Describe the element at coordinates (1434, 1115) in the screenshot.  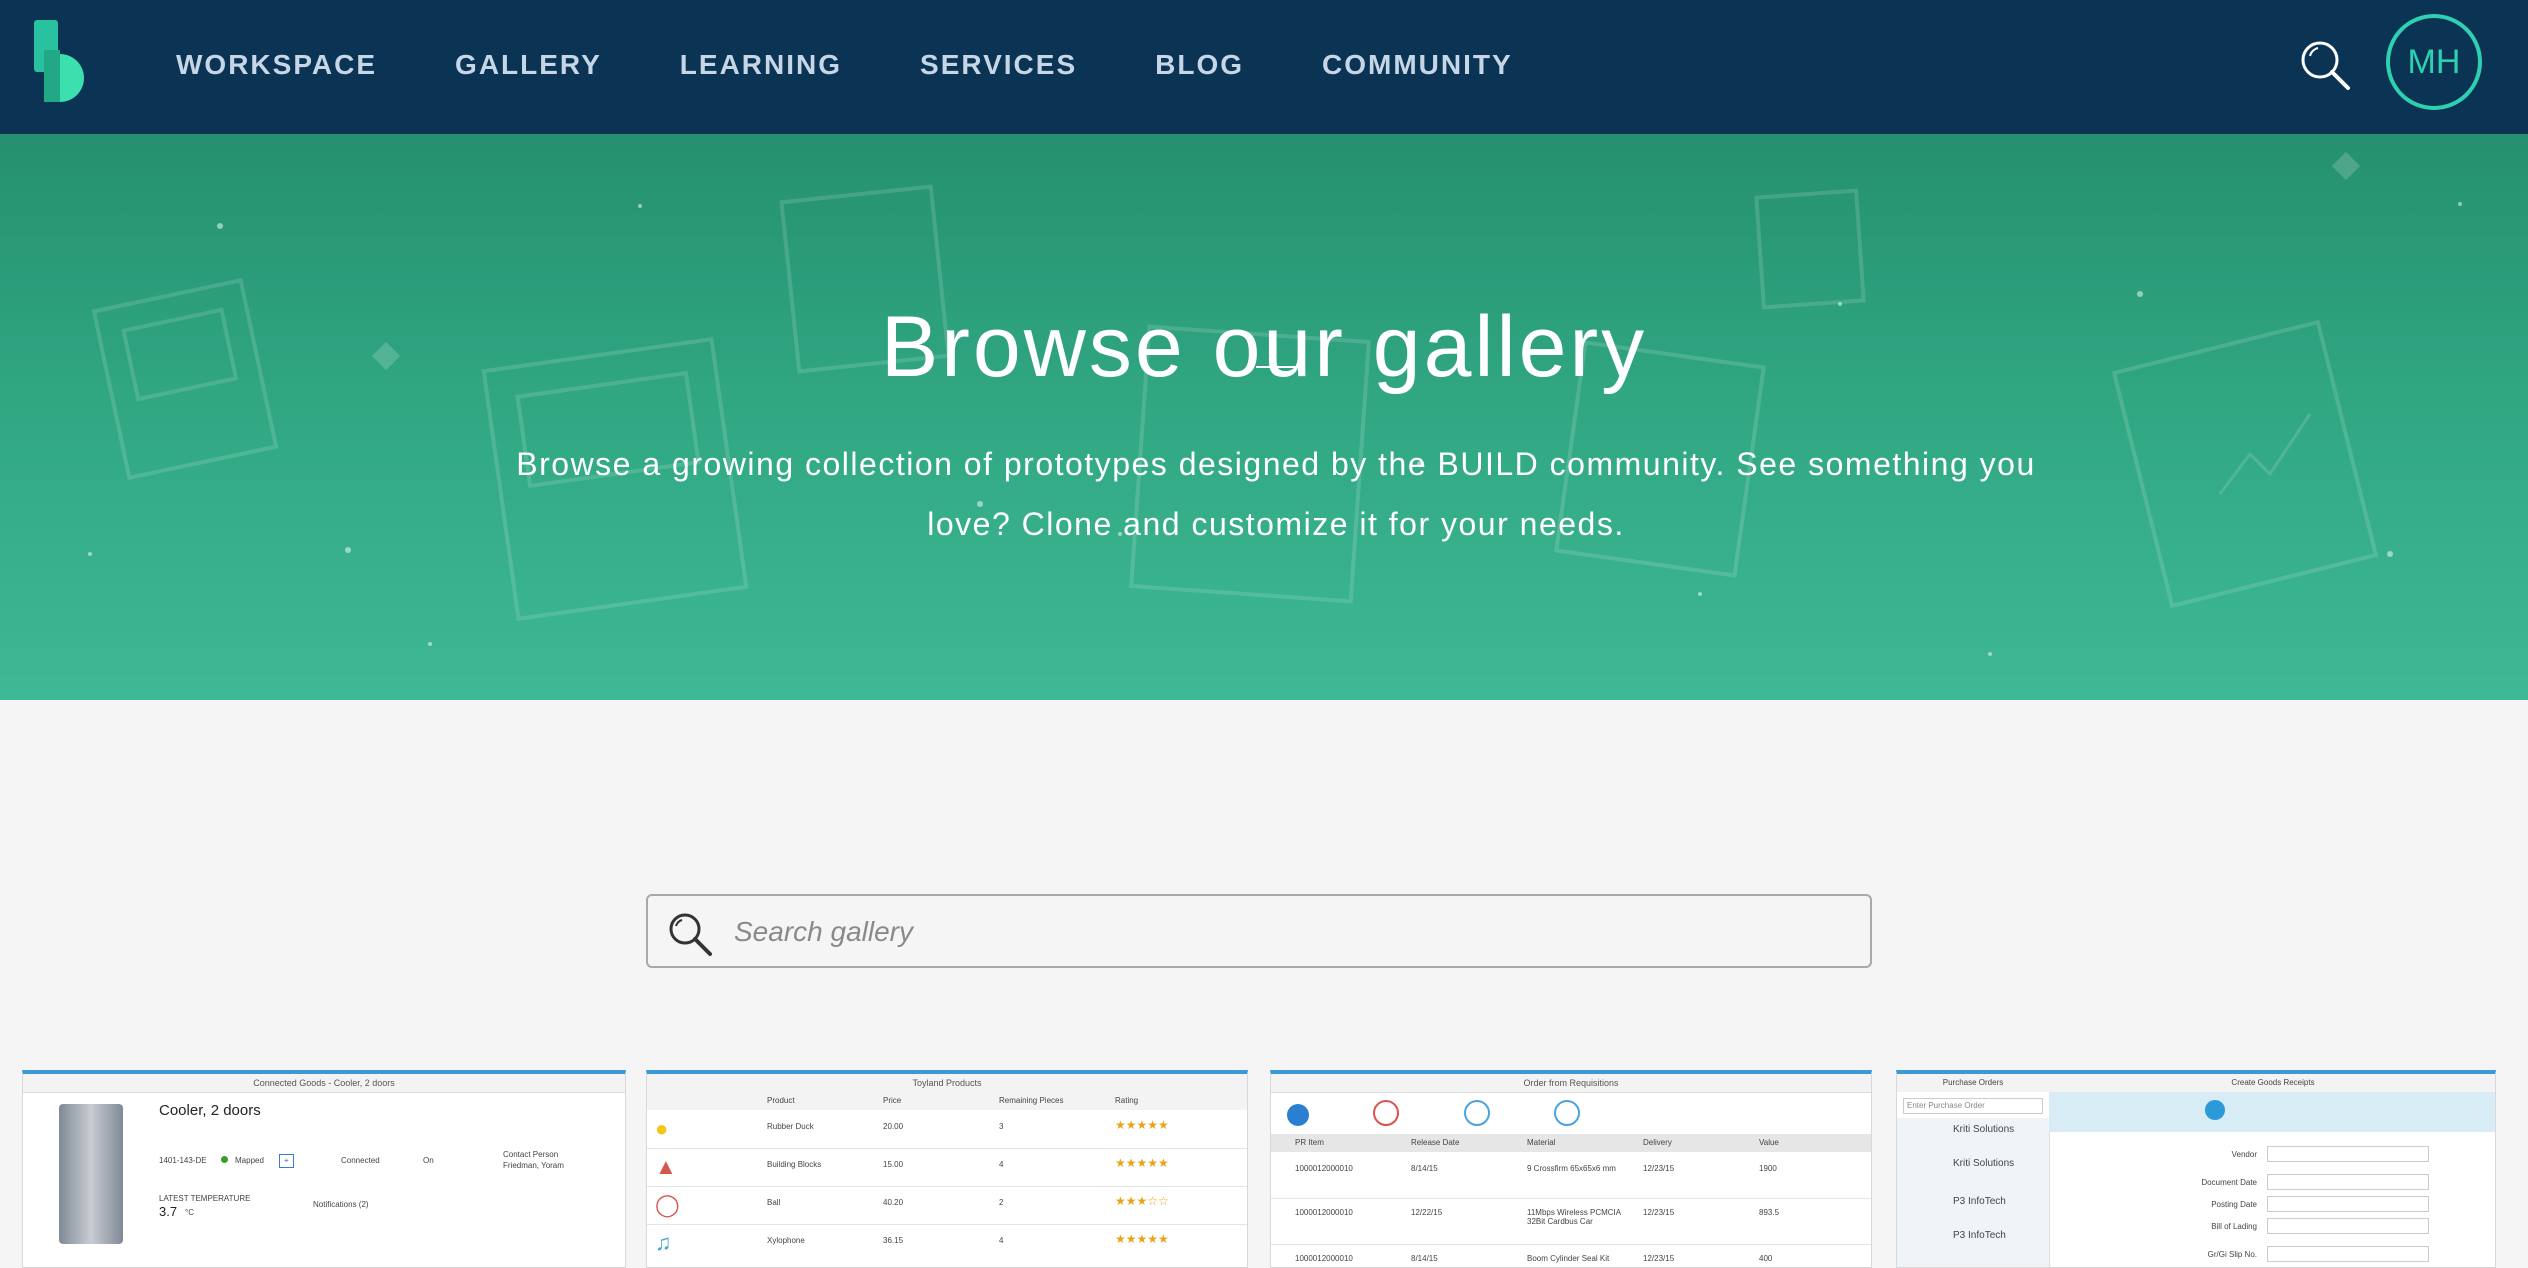
I see `process-steps` at that location.